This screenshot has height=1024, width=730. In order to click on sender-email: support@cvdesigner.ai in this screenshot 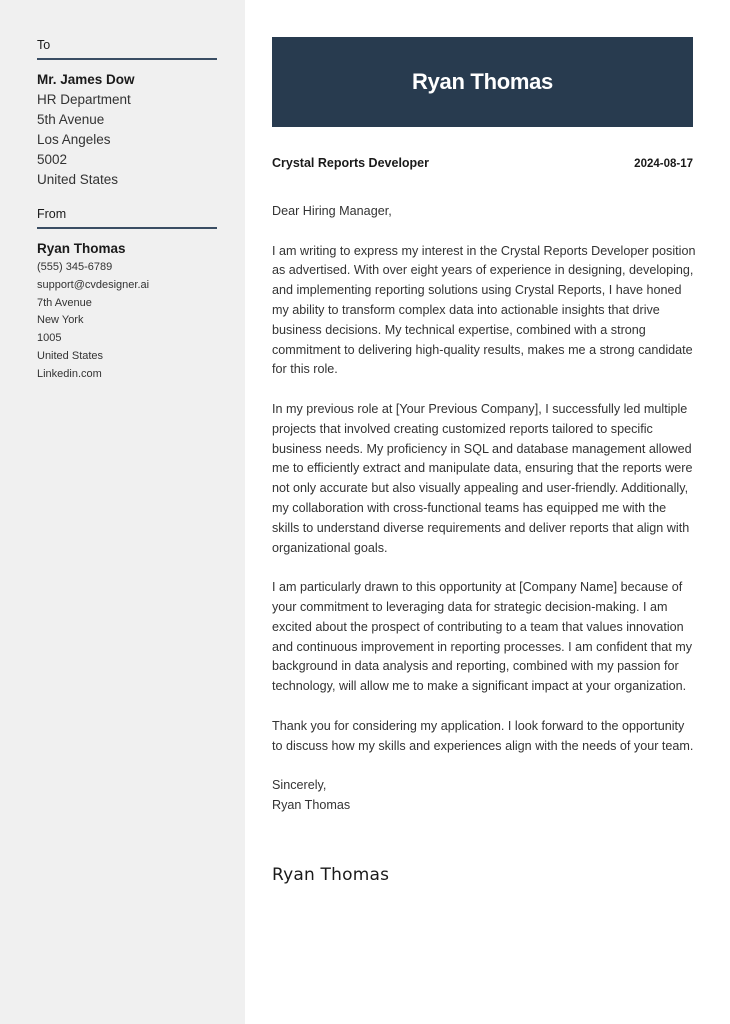, I will do `click(93, 284)`.